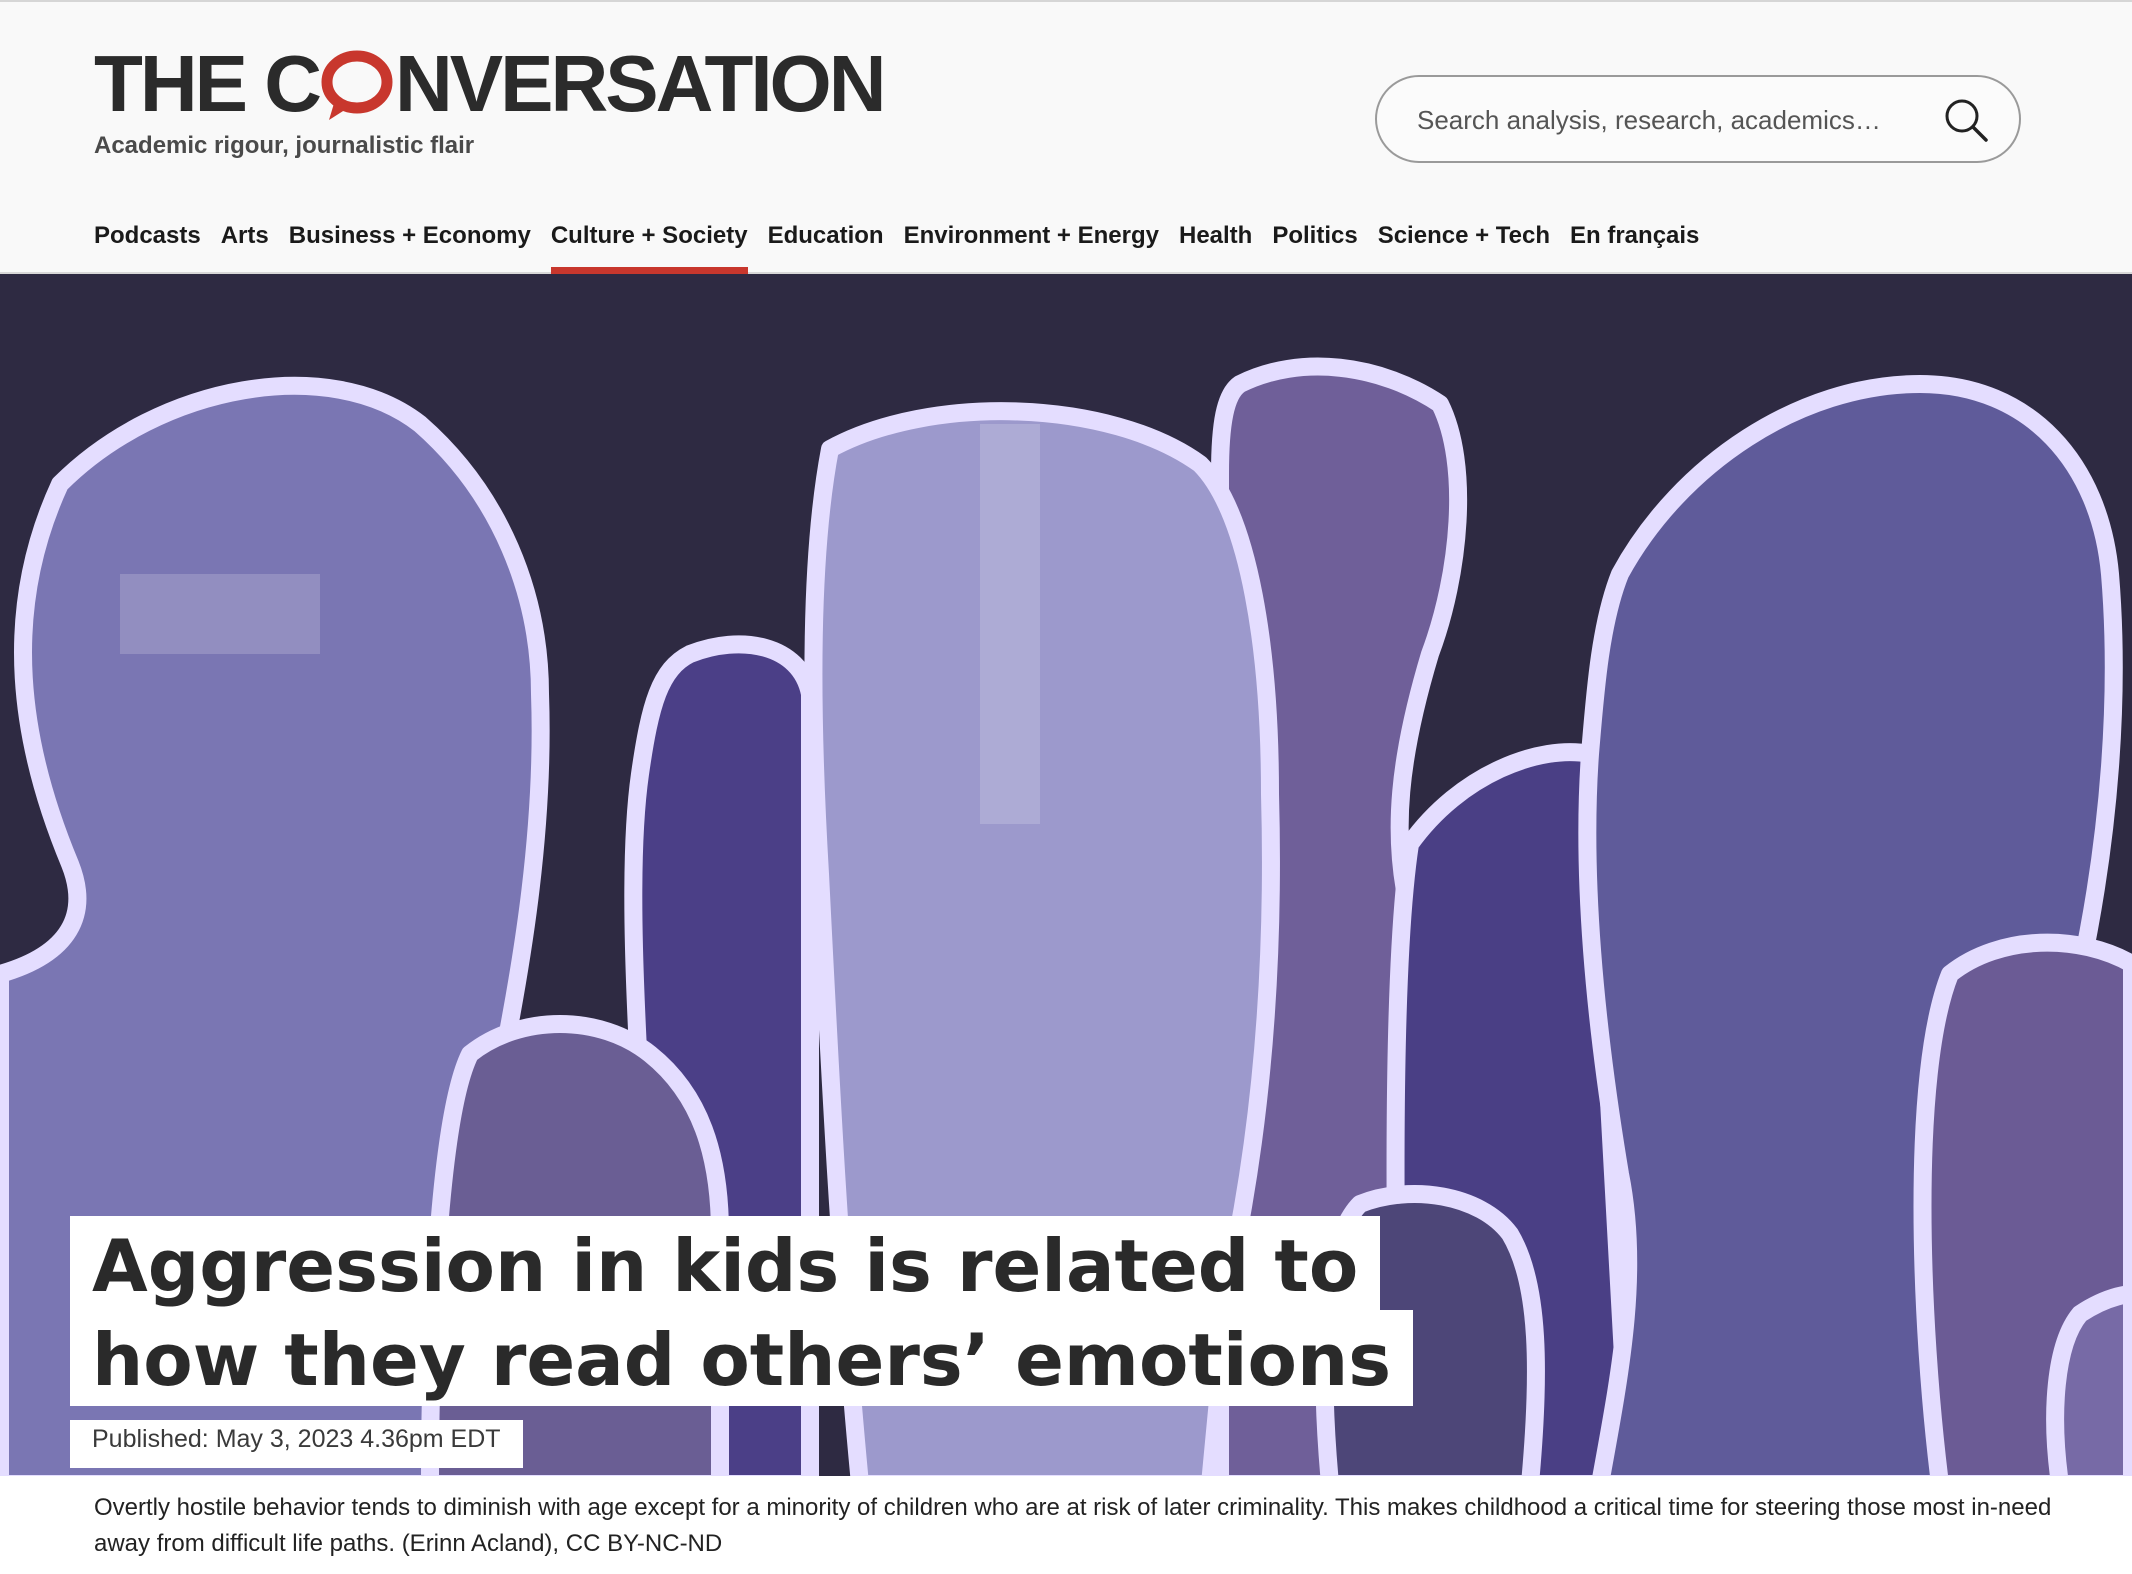 The image size is (2132, 1574). I want to click on nav-item-health: Health, so click(1215, 243).